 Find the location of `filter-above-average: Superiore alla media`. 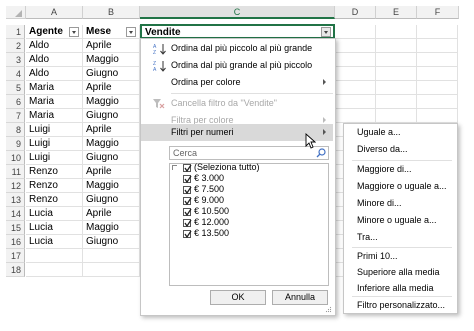

filter-above-average: Superiore alla media is located at coordinates (398, 272).